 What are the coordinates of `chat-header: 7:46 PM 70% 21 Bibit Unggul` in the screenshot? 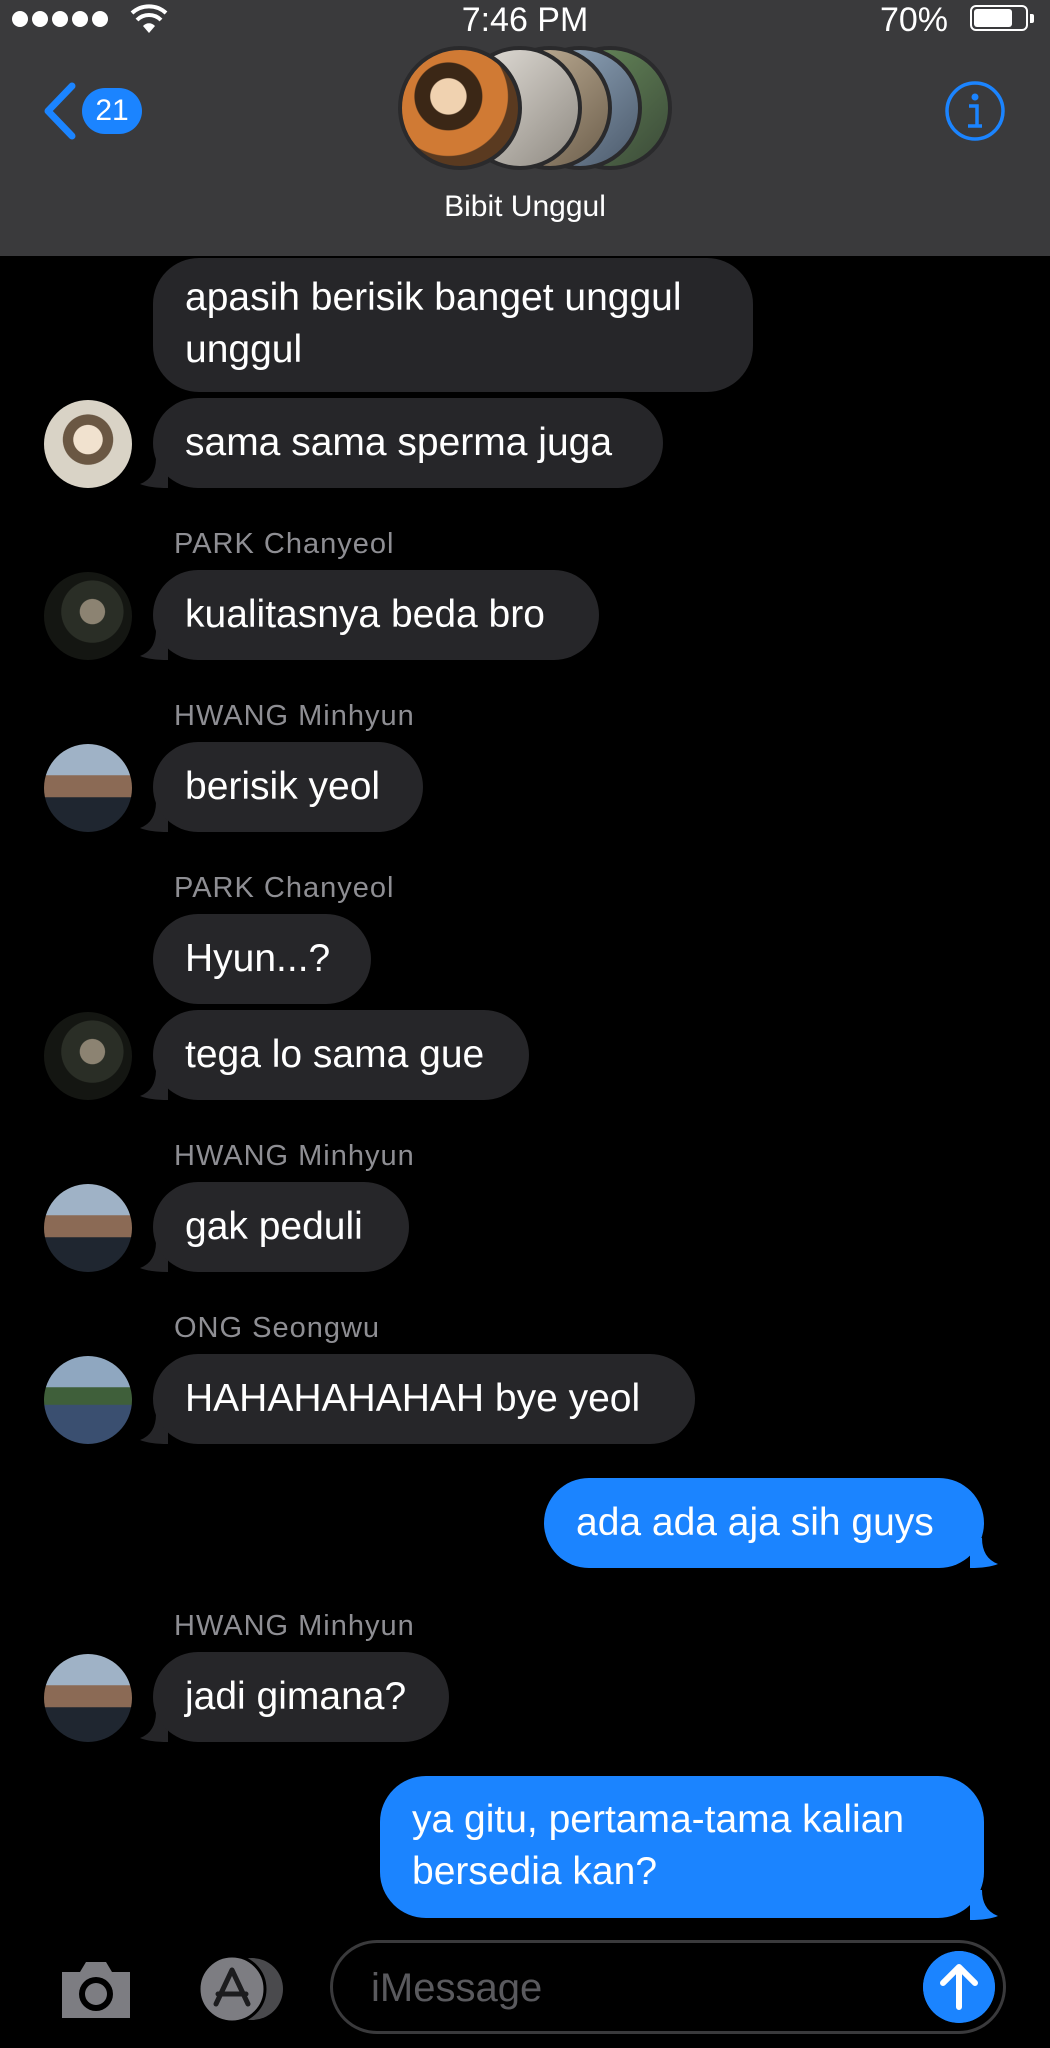 It's located at (525, 128).